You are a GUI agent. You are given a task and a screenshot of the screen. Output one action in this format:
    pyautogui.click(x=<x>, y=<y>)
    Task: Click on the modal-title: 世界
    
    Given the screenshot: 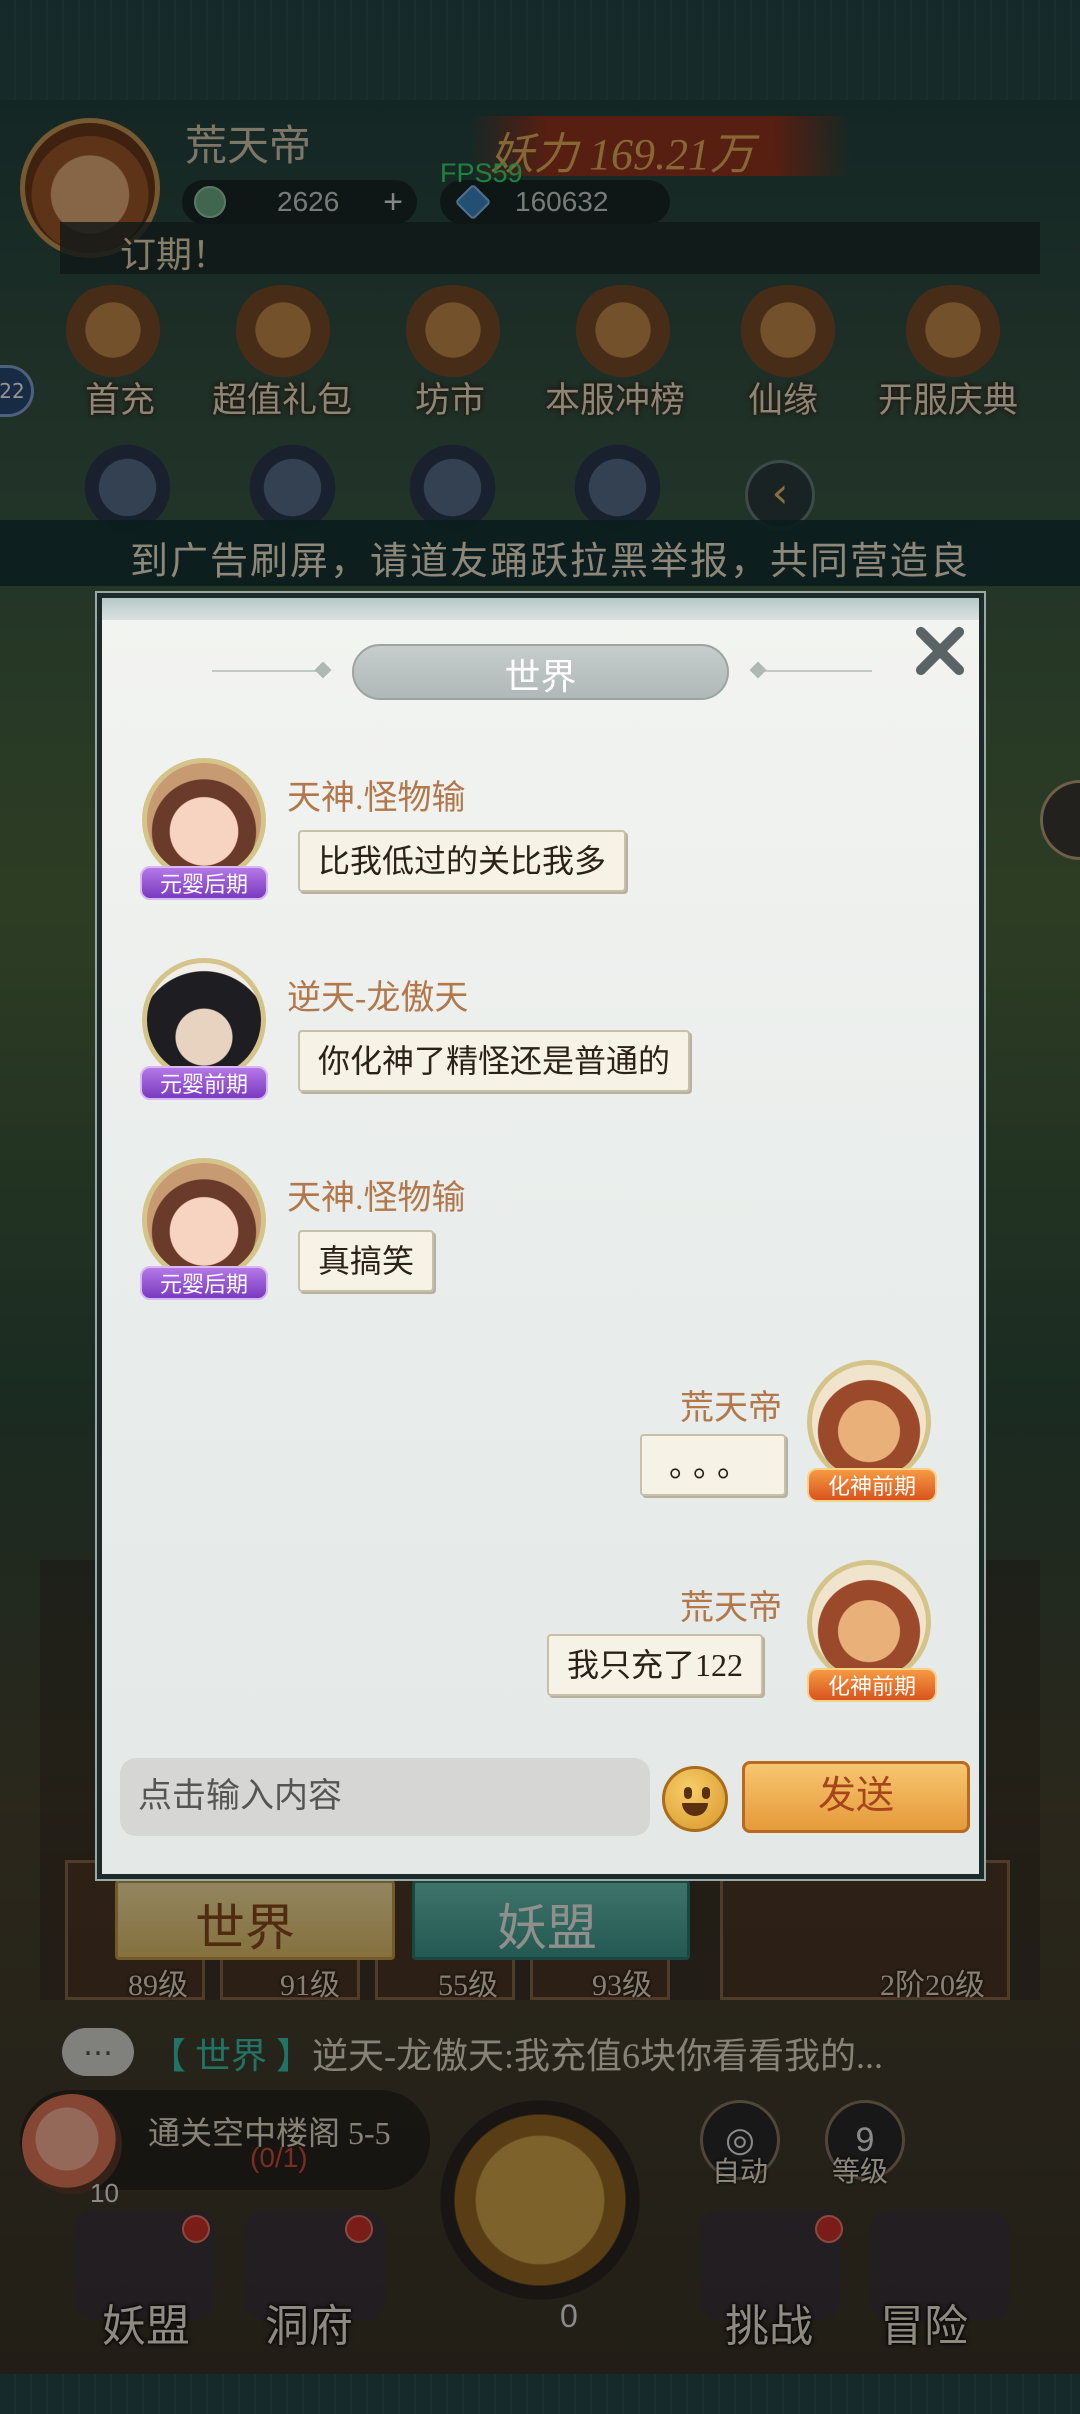 What is the action you would take?
    pyautogui.click(x=540, y=677)
    